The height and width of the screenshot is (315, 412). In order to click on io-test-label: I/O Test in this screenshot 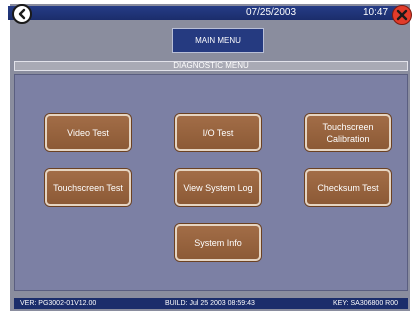, I will do `click(218, 132)`.